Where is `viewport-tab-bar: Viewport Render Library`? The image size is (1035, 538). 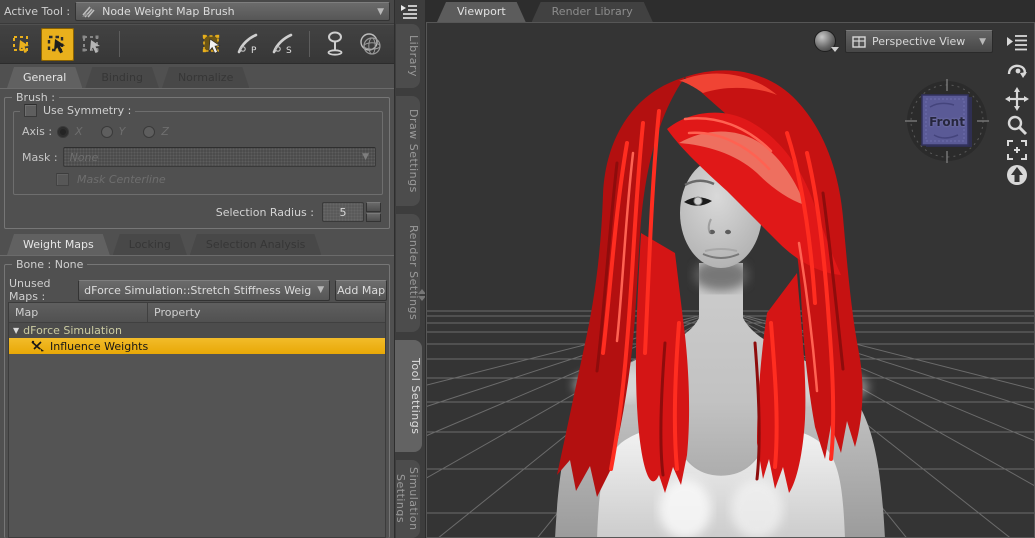 viewport-tab-bar: Viewport Render Library is located at coordinates (730, 11).